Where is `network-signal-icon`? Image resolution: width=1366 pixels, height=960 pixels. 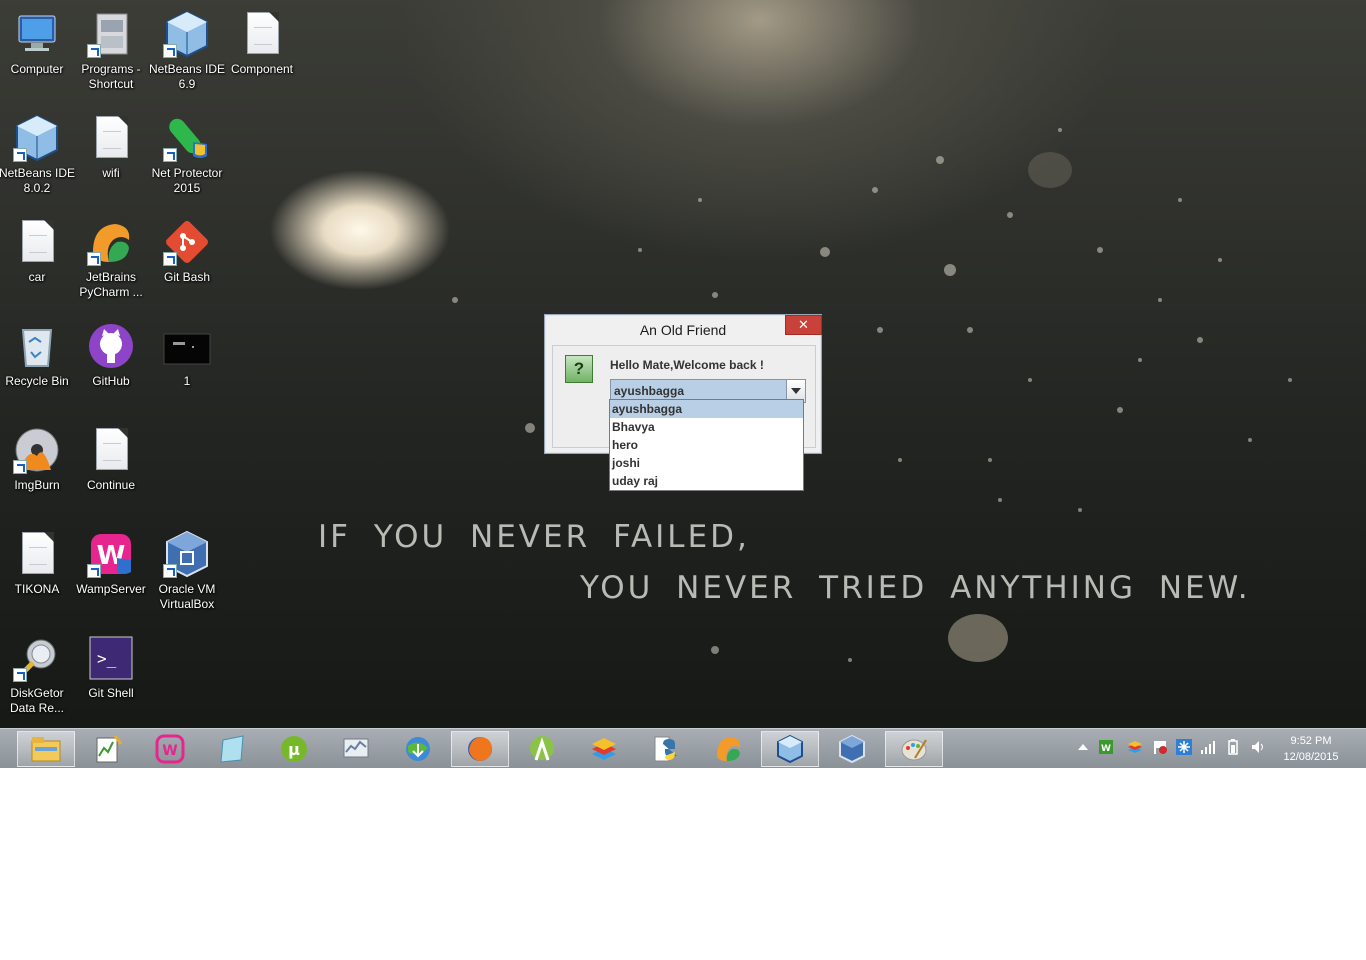
network-signal-icon is located at coordinates (1208, 747).